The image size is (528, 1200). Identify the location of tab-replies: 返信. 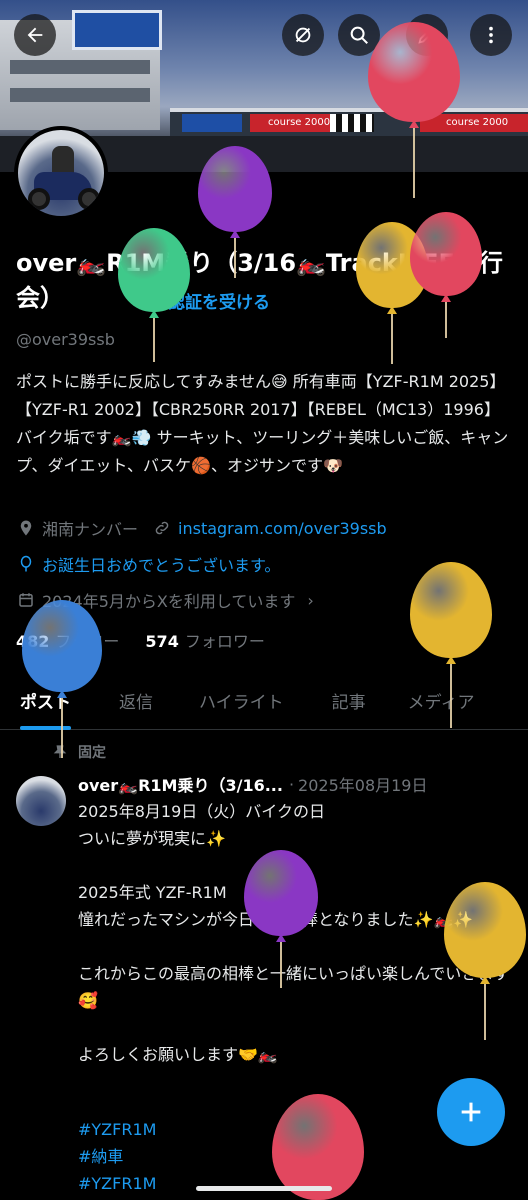
(136, 700).